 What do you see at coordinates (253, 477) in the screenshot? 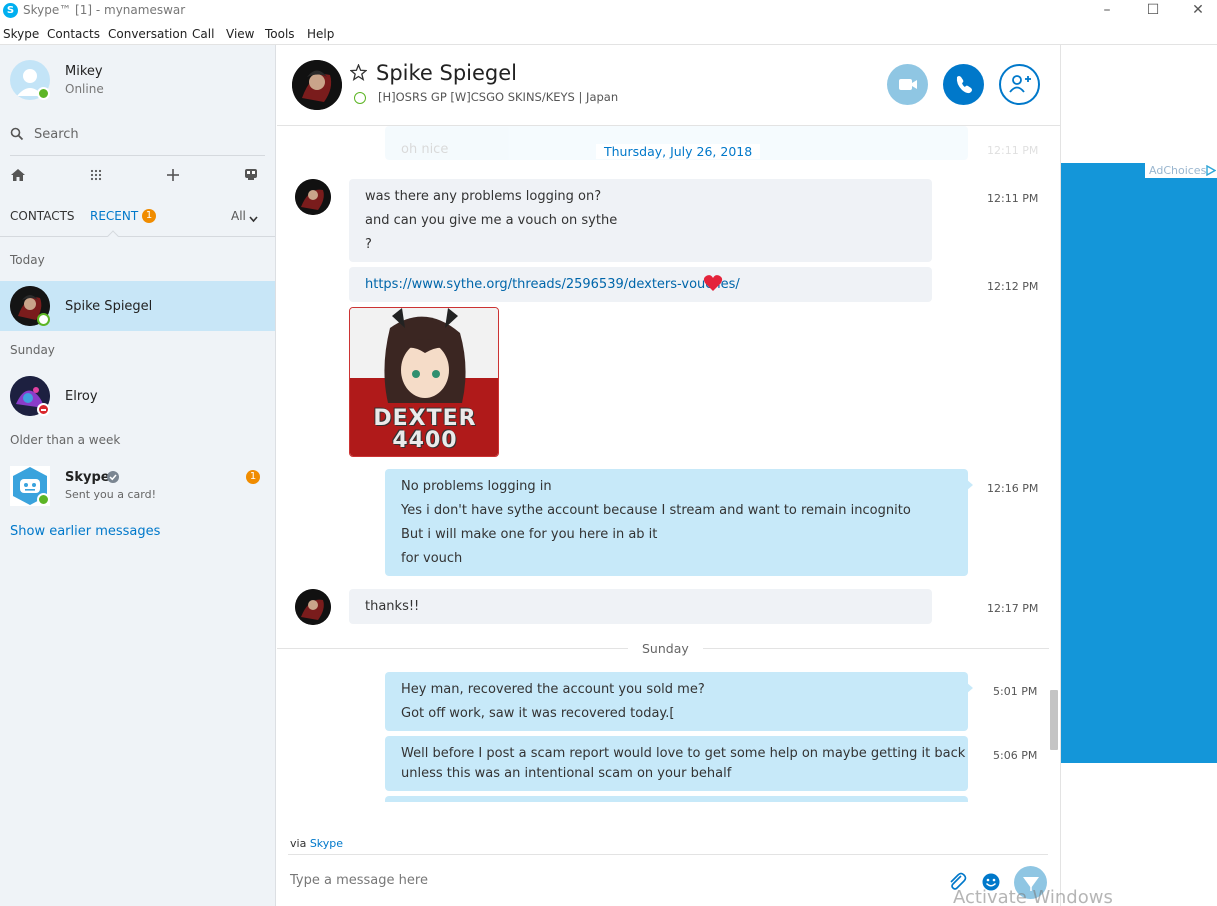
I see `unread-badge: 1` at bounding box center [253, 477].